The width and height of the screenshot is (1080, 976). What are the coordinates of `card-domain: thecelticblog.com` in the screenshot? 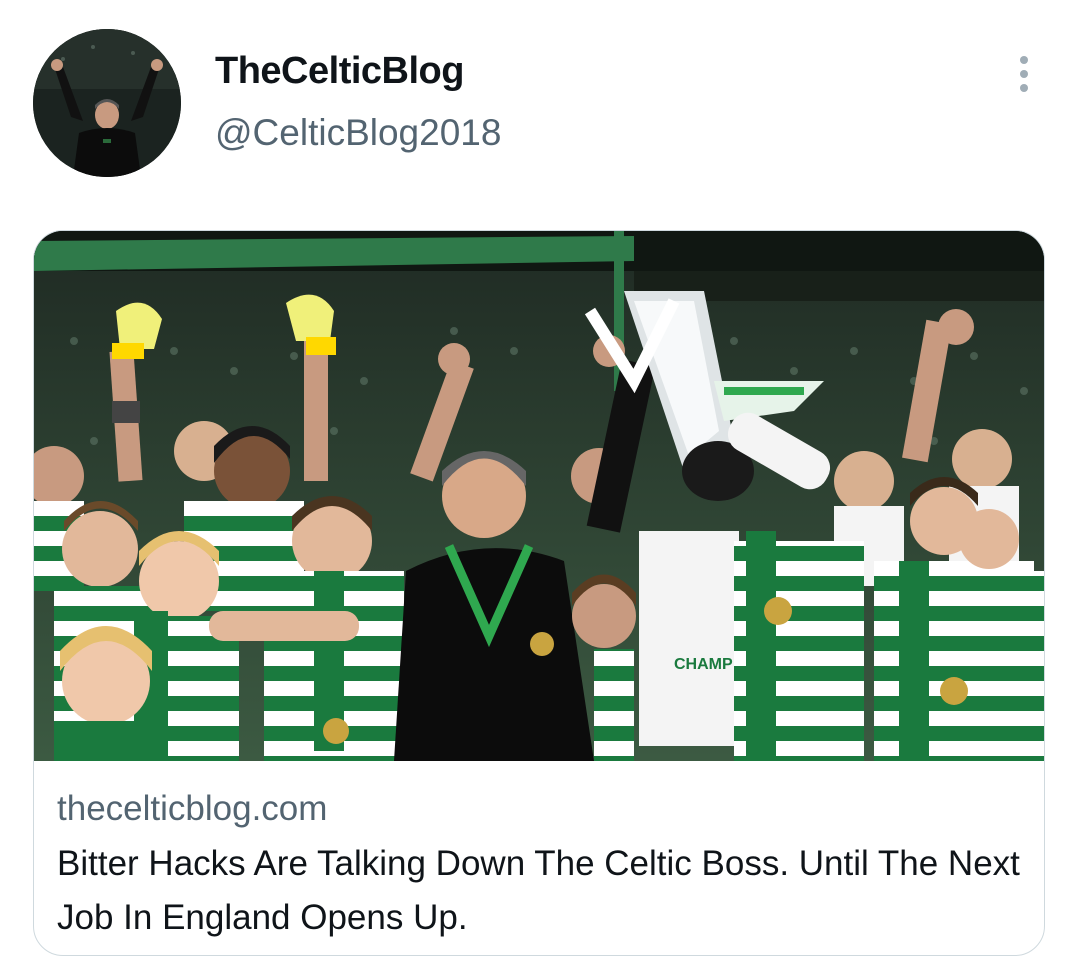 It's located at (539, 809).